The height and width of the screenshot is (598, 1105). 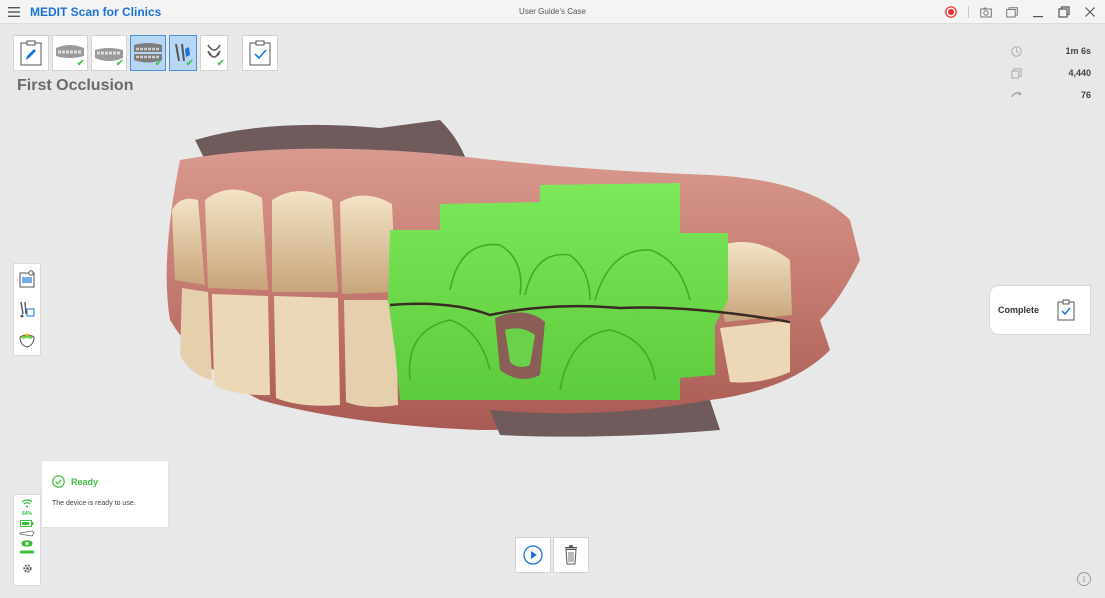 I want to click on rotate-icon, so click(x=1016, y=94).